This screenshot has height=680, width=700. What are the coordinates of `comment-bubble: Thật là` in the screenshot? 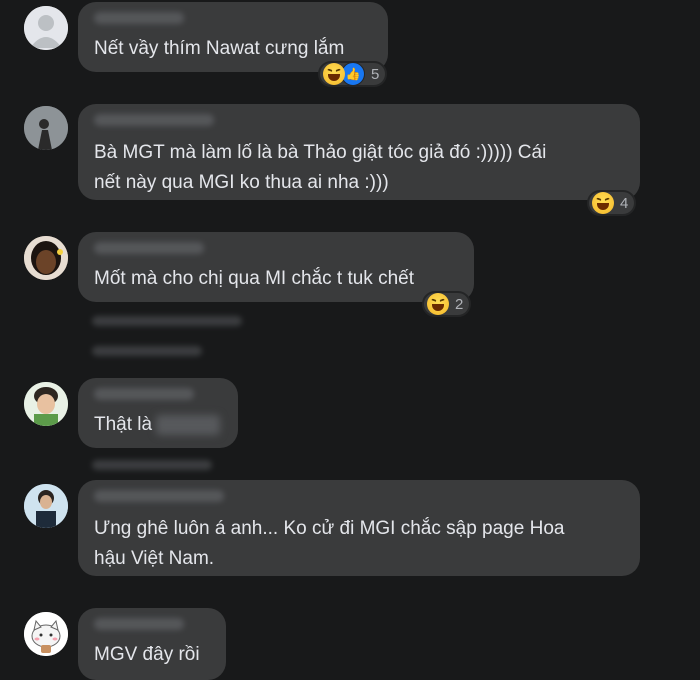 It's located at (158, 413).